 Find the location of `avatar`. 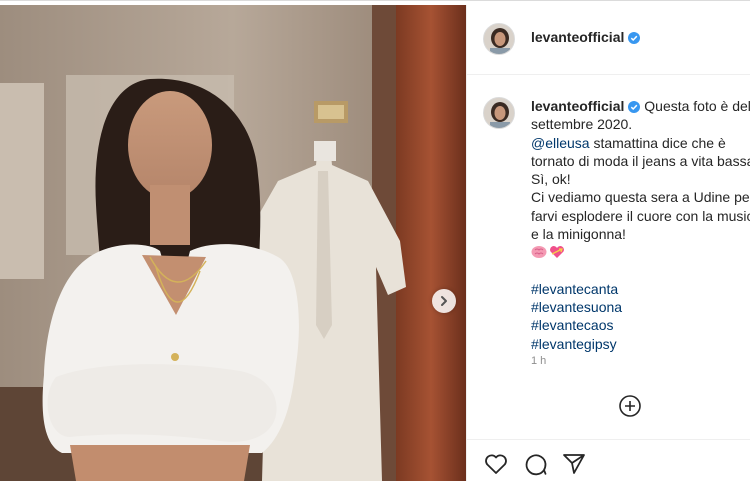

avatar is located at coordinates (499, 39).